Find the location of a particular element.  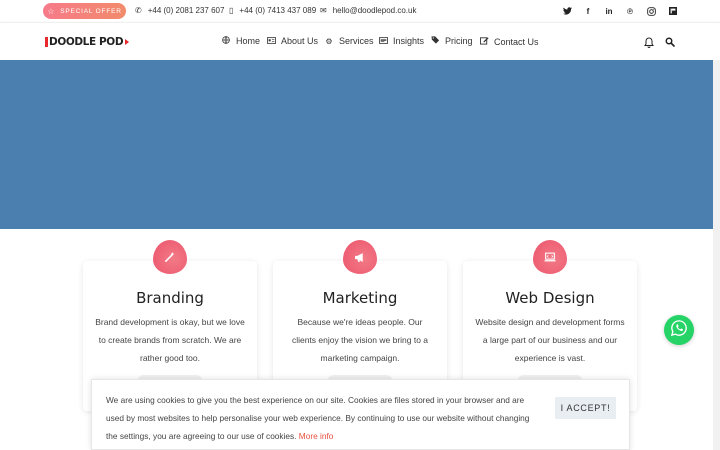

bell-icon is located at coordinates (649, 42).